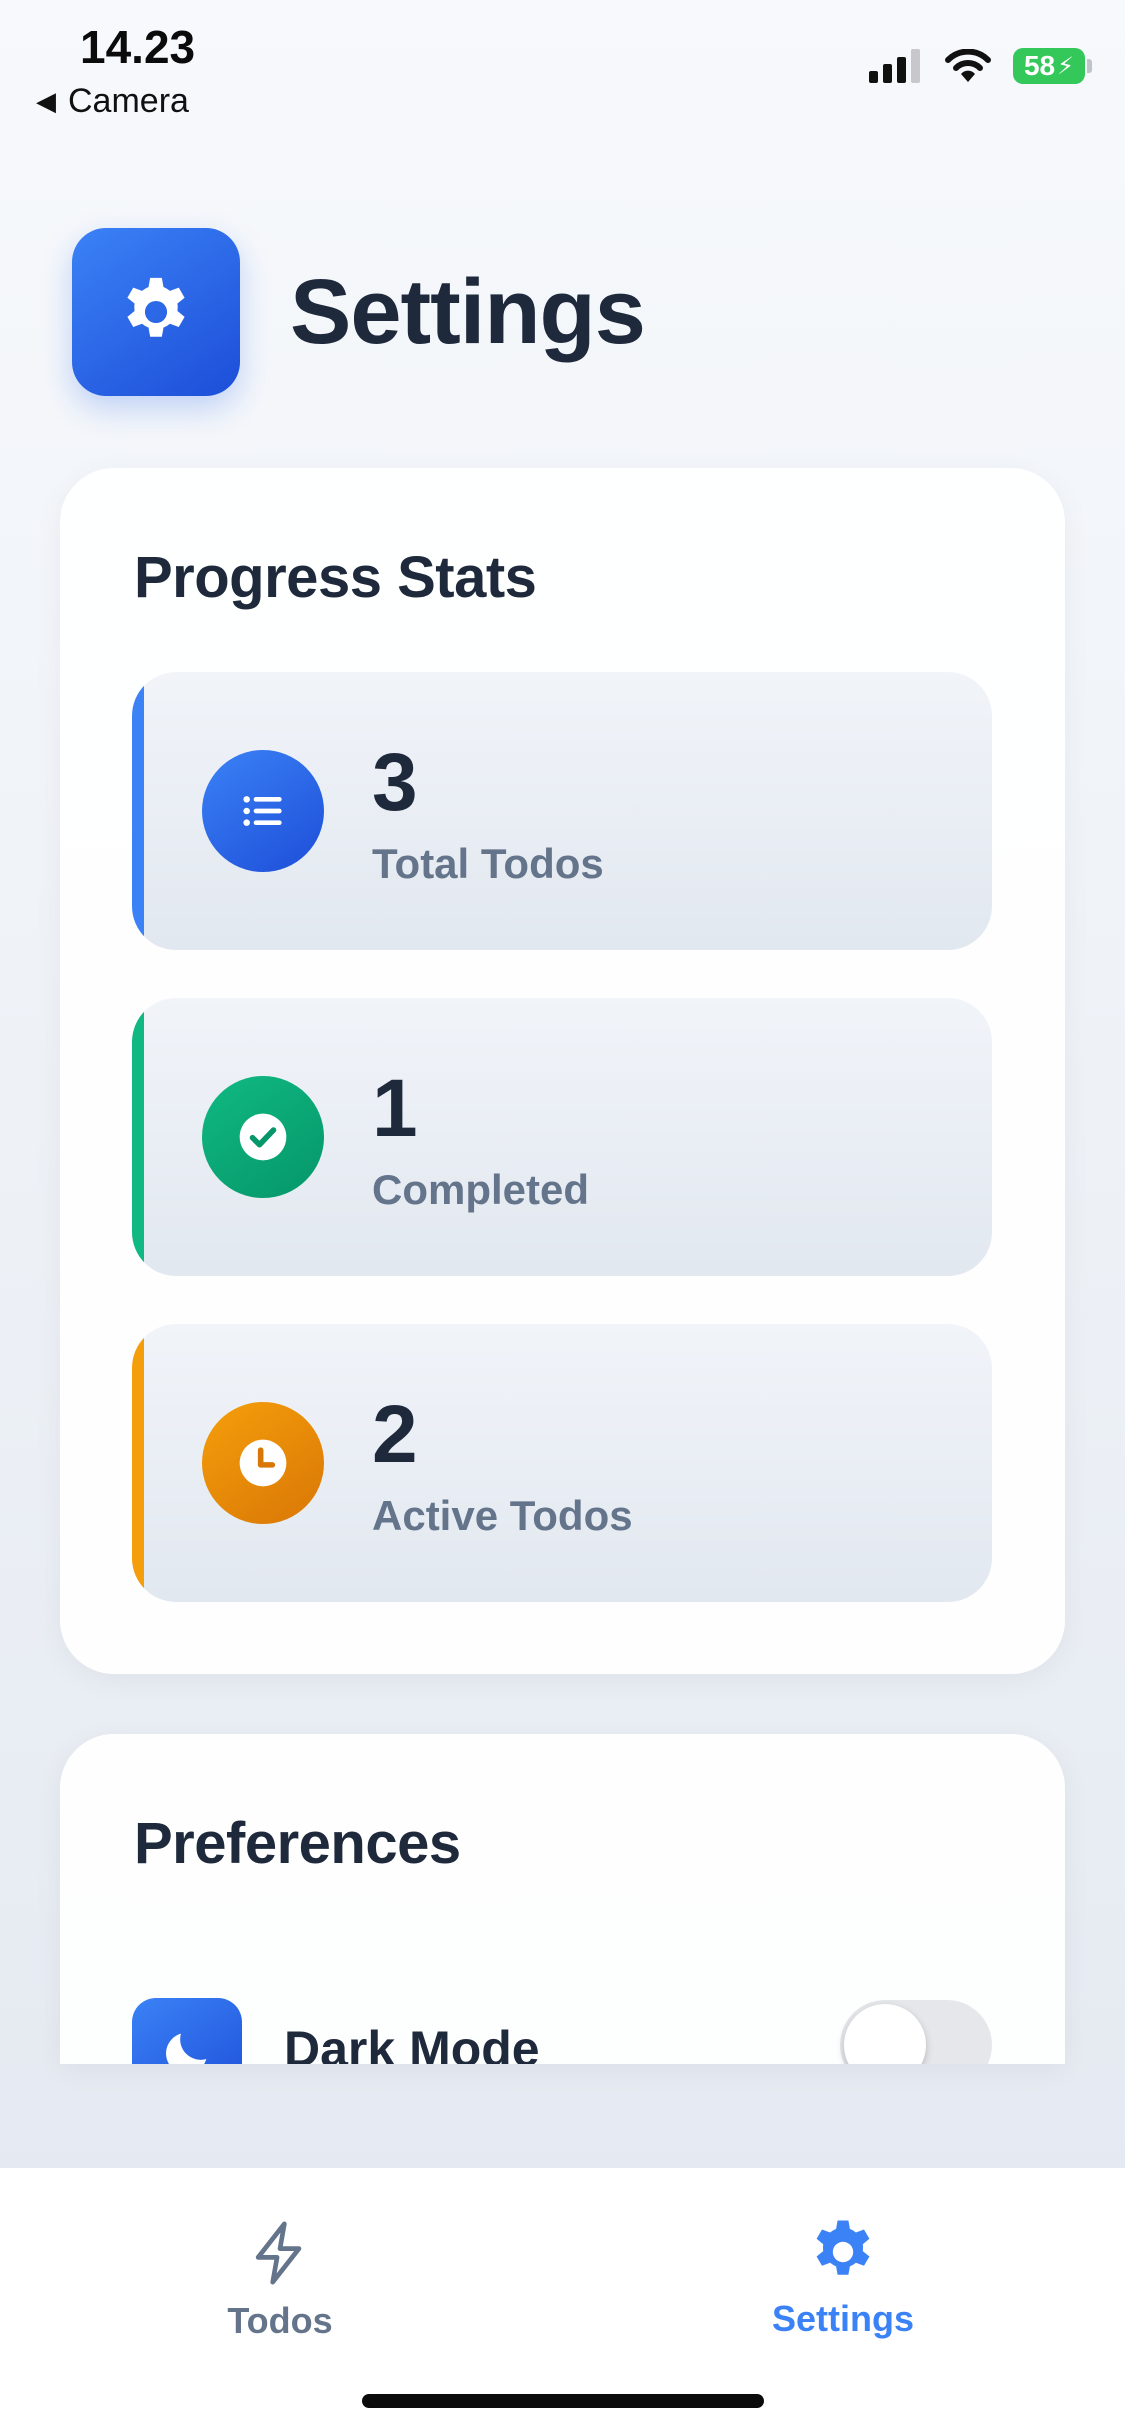  I want to click on clock-icon, so click(263, 1463).